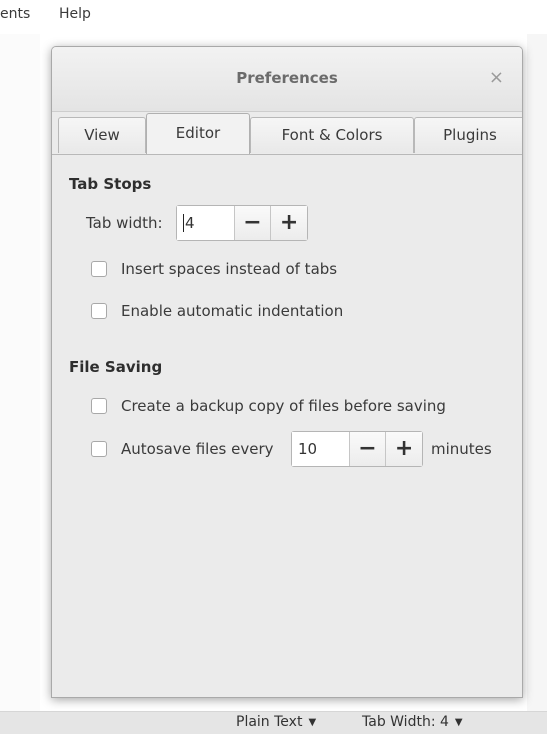 The height and width of the screenshot is (734, 547). Describe the element at coordinates (99, 449) in the screenshot. I see `autosave-checkbox` at that location.